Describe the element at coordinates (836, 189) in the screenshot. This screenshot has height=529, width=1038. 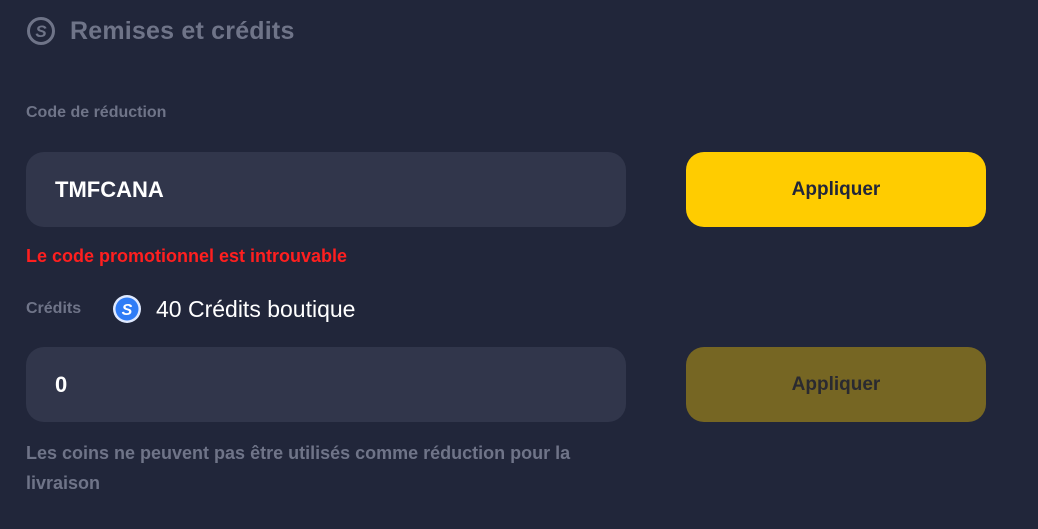
I see `apply-discount-button: Appliquer` at that location.